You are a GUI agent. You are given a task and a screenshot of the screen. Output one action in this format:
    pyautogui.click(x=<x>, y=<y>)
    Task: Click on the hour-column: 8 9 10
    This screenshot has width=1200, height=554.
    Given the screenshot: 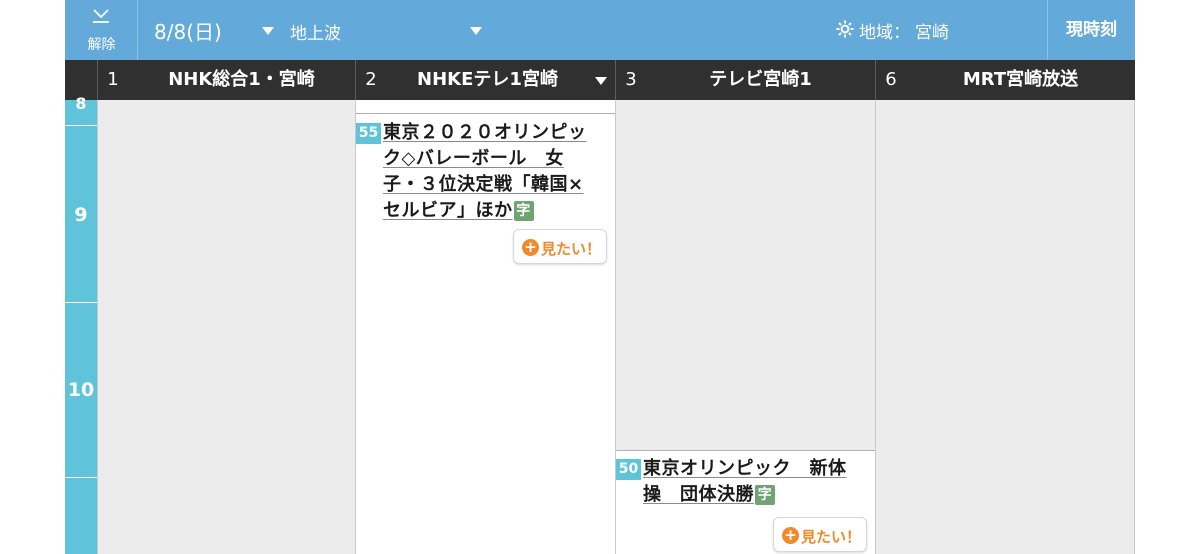 What is the action you would take?
    pyautogui.click(x=81, y=324)
    